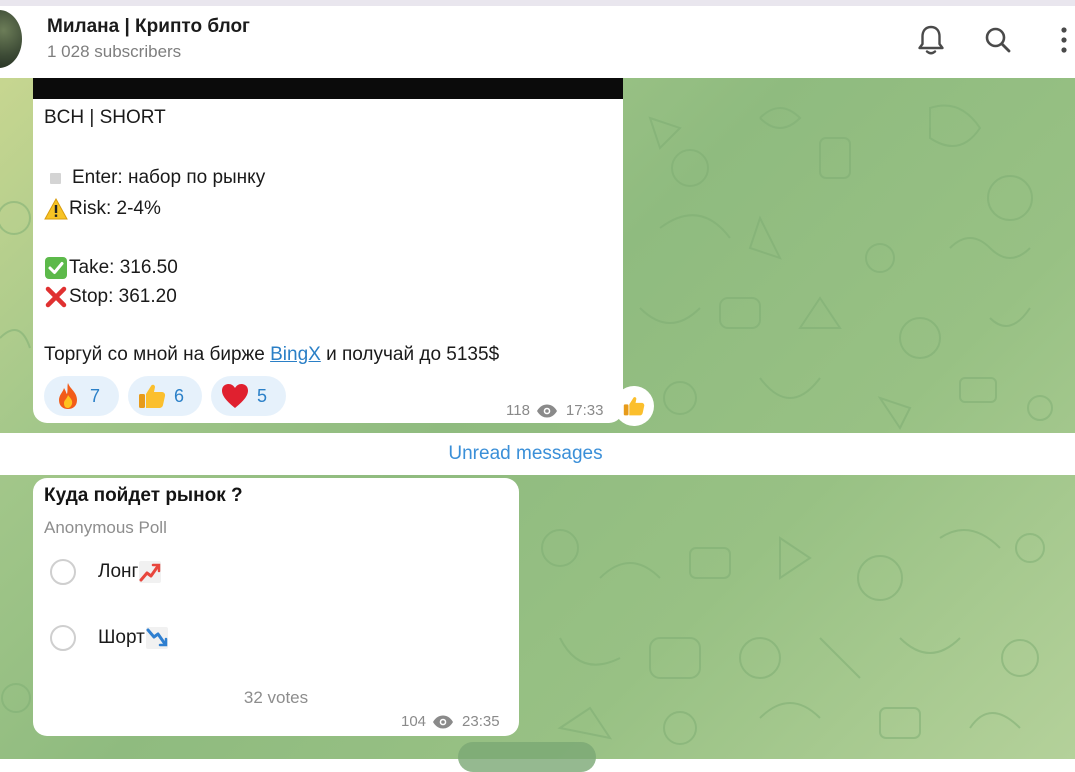 The image size is (1075, 772). Describe the element at coordinates (68, 396) in the screenshot. I see `fire-icon` at that location.